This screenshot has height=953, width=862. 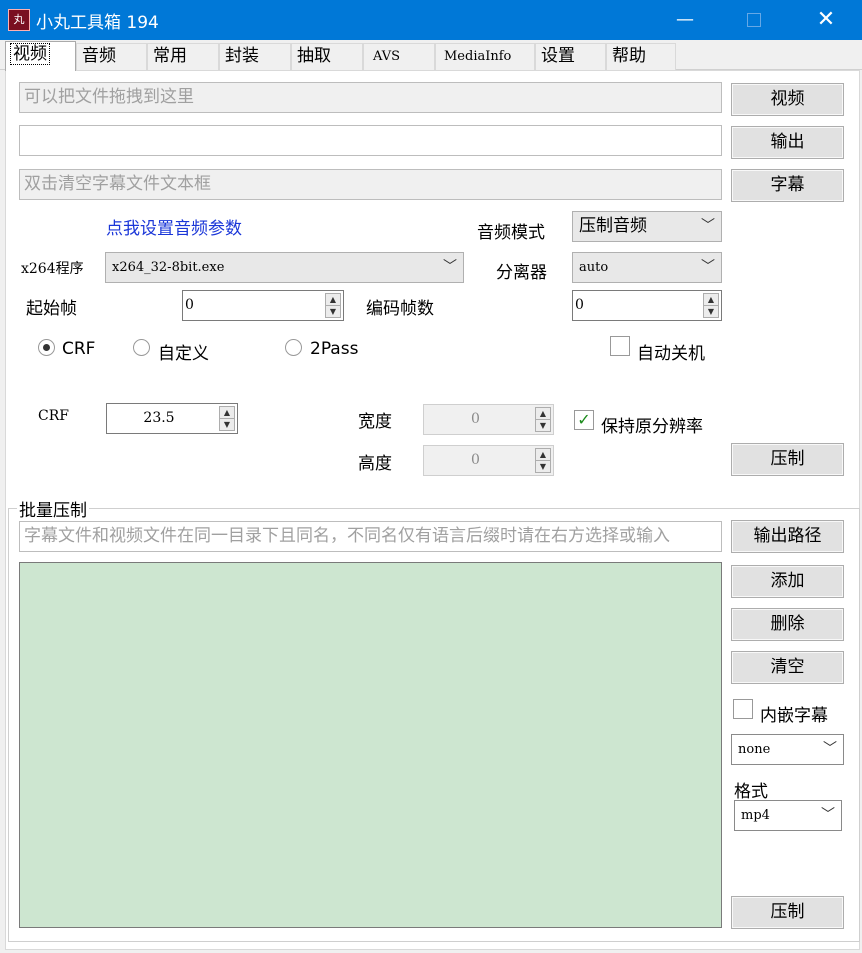 I want to click on subtitle-language-select: none ﹀, so click(x=787, y=749).